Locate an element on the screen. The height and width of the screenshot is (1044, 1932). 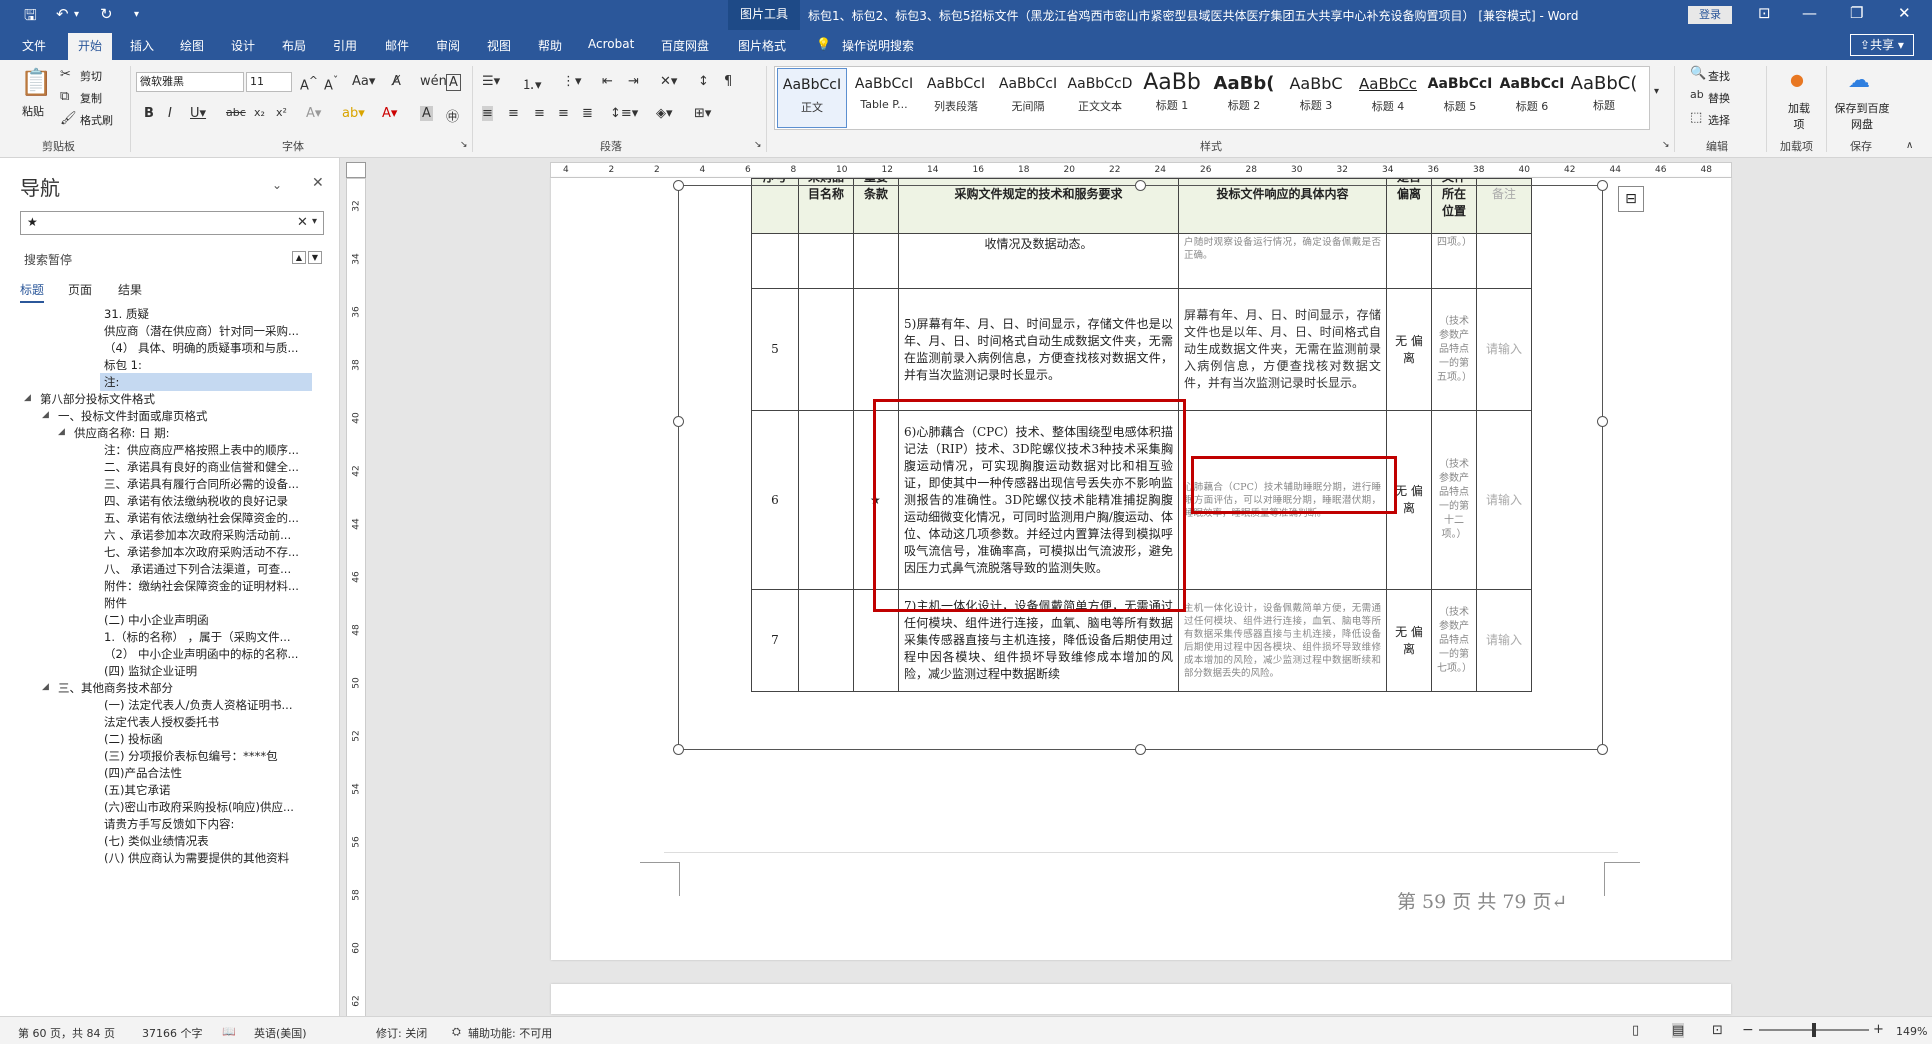
language-indicator: 英语(美国) is located at coordinates (280, 1033).